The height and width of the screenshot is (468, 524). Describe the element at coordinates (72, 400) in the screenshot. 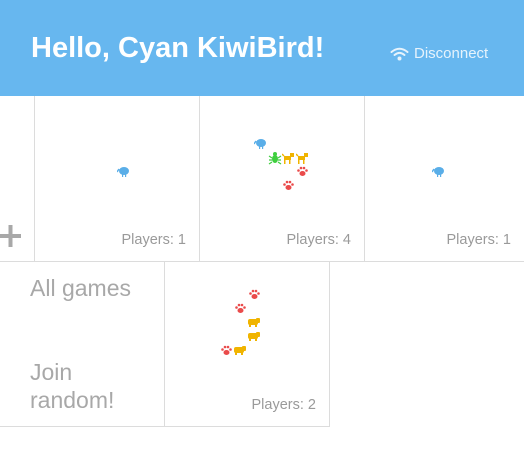

I see `join-random-line2: random!` at that location.